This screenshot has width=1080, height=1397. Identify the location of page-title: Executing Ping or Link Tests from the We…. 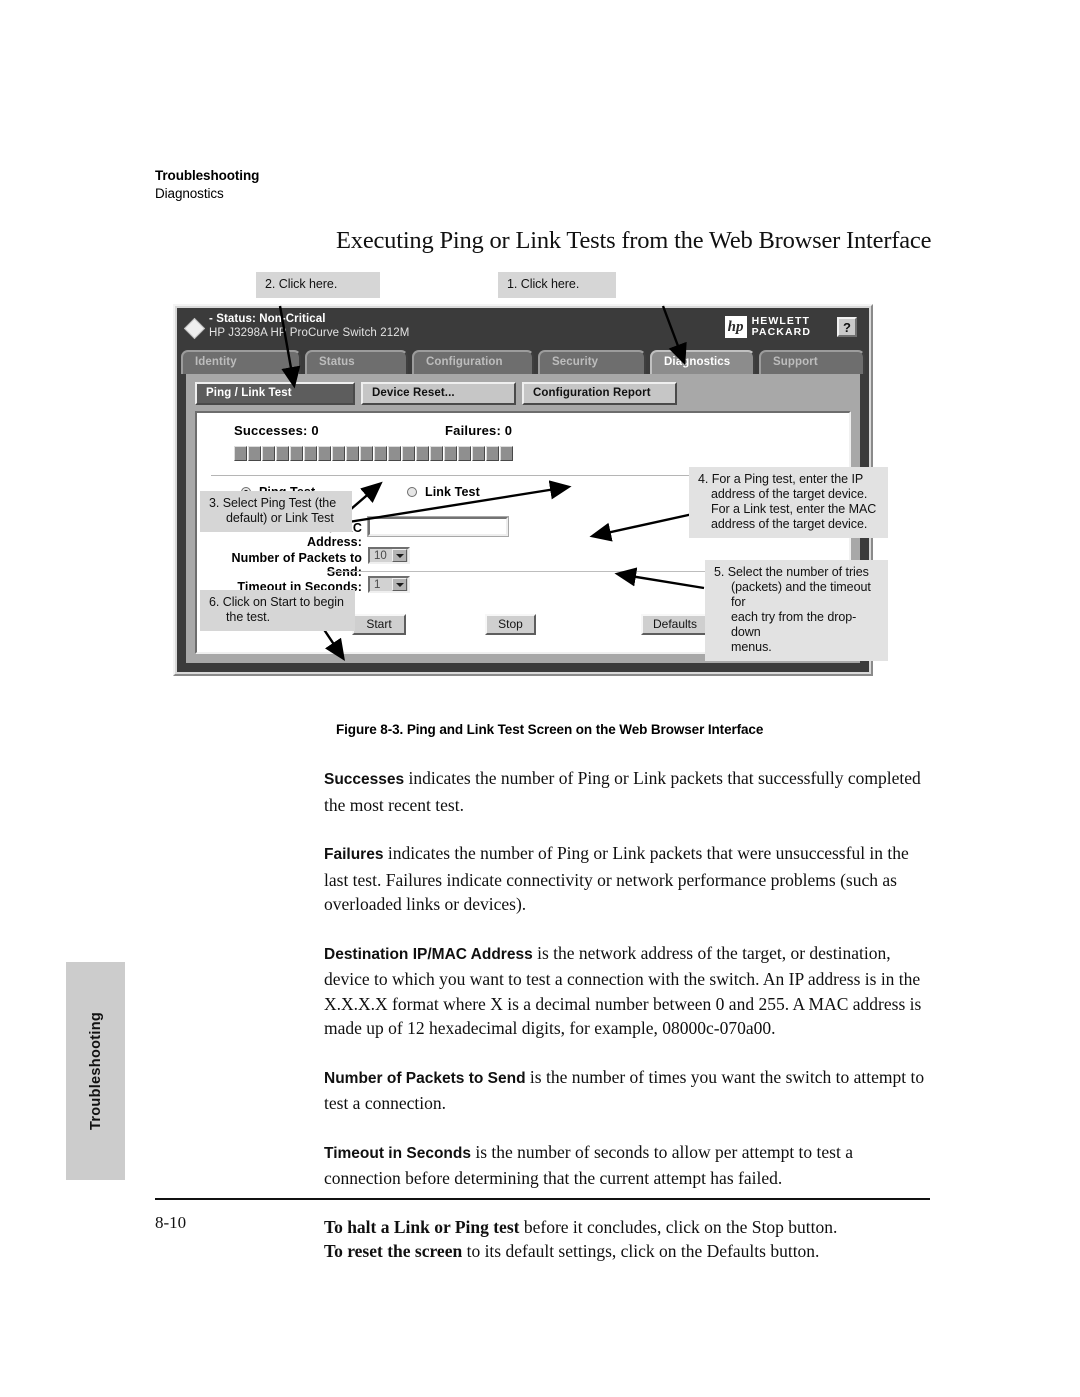
(634, 240).